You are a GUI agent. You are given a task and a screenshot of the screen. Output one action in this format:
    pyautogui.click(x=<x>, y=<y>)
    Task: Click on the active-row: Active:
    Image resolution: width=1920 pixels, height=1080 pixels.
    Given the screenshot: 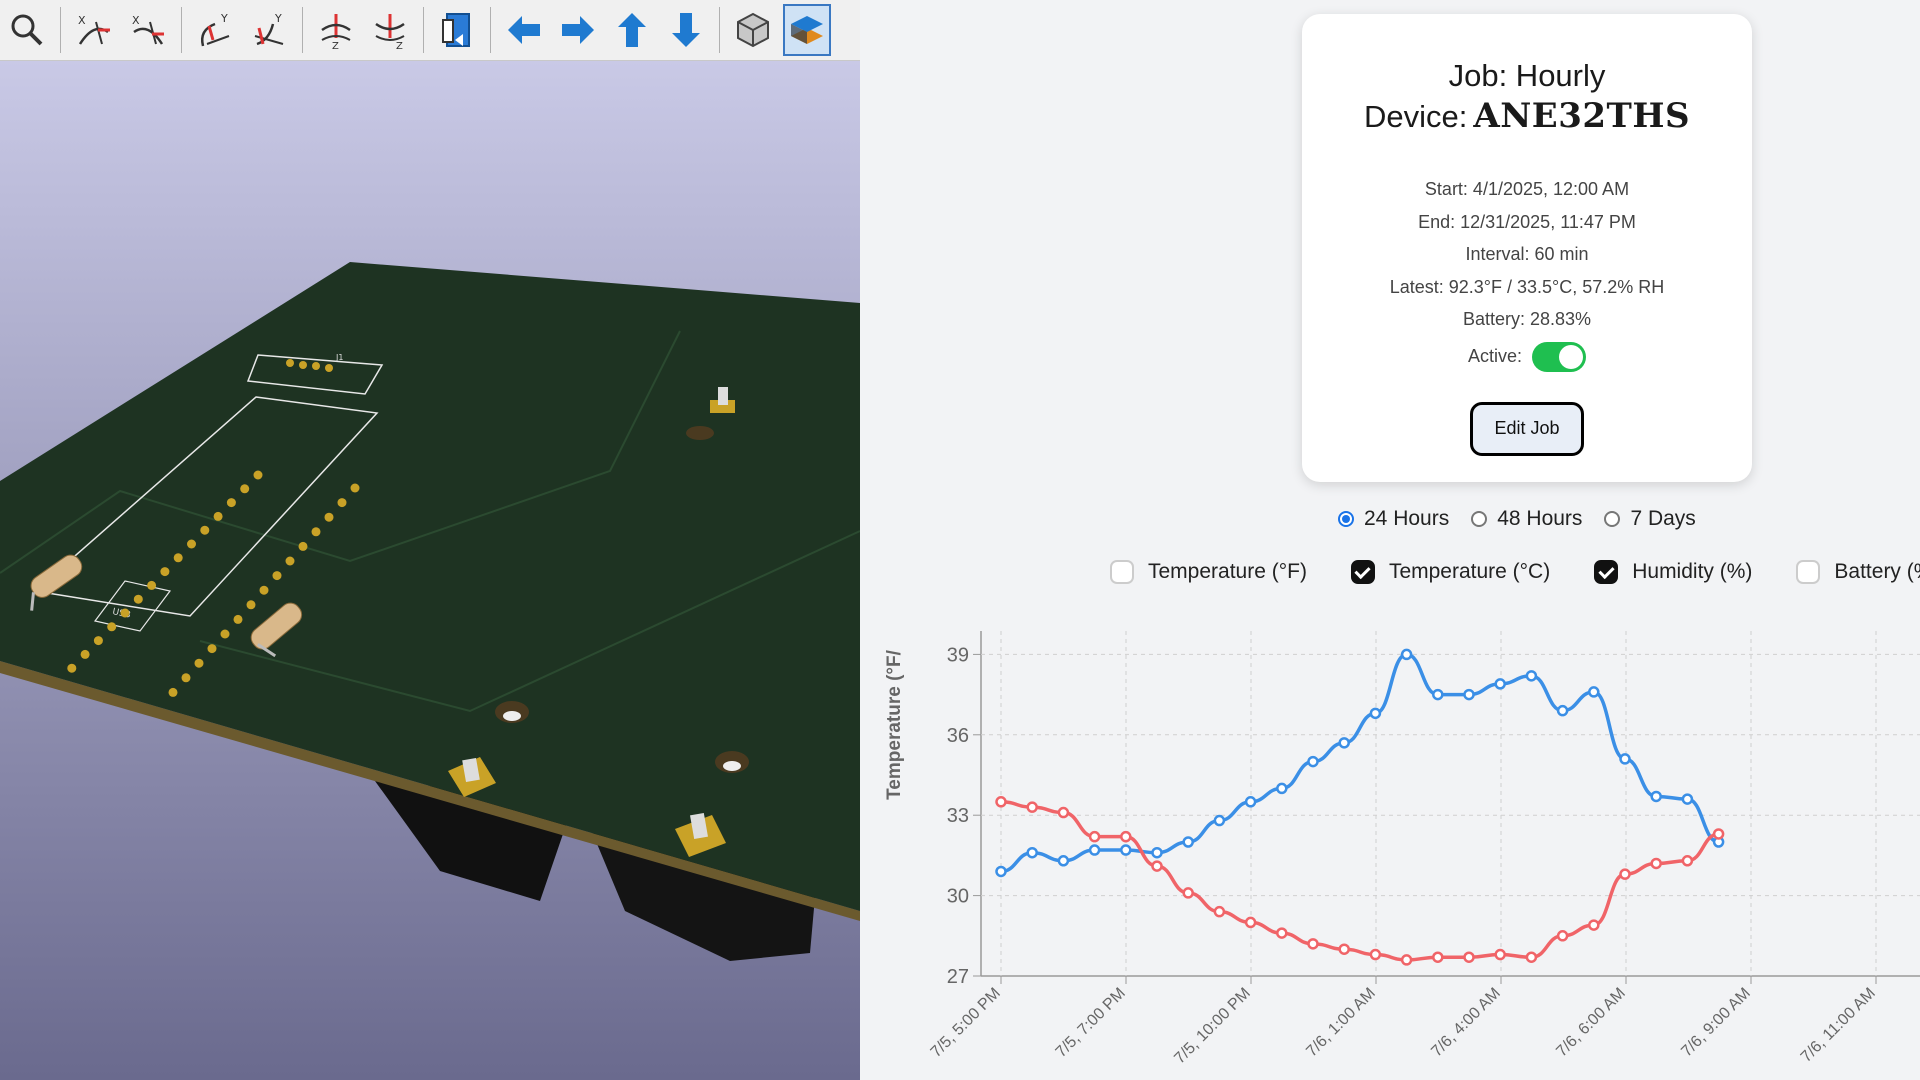 What is the action you would take?
    pyautogui.click(x=1527, y=357)
    